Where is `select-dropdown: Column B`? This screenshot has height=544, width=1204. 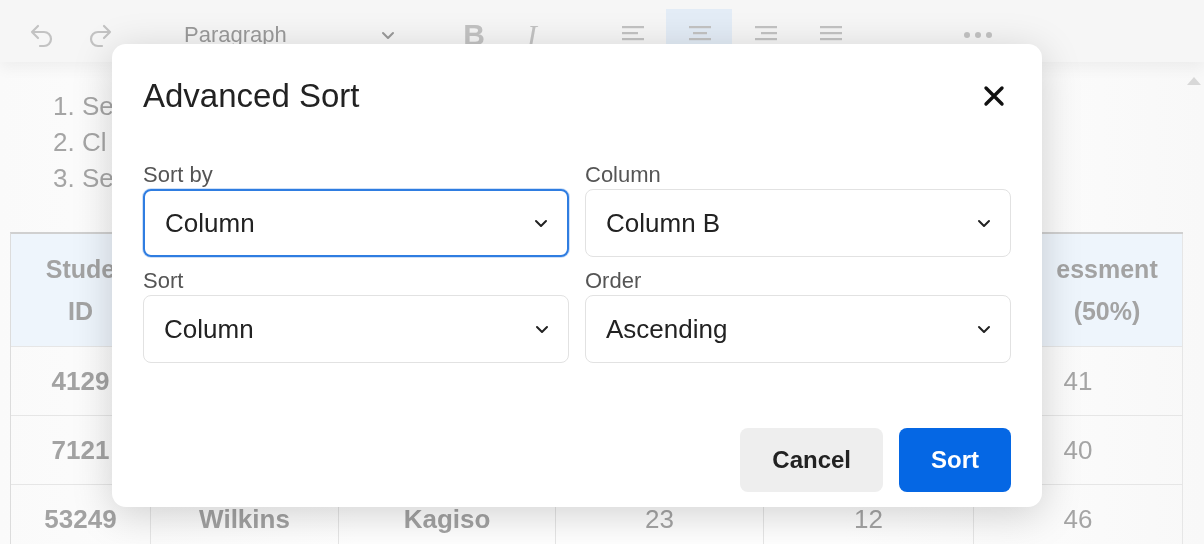 select-dropdown: Column B is located at coordinates (798, 223).